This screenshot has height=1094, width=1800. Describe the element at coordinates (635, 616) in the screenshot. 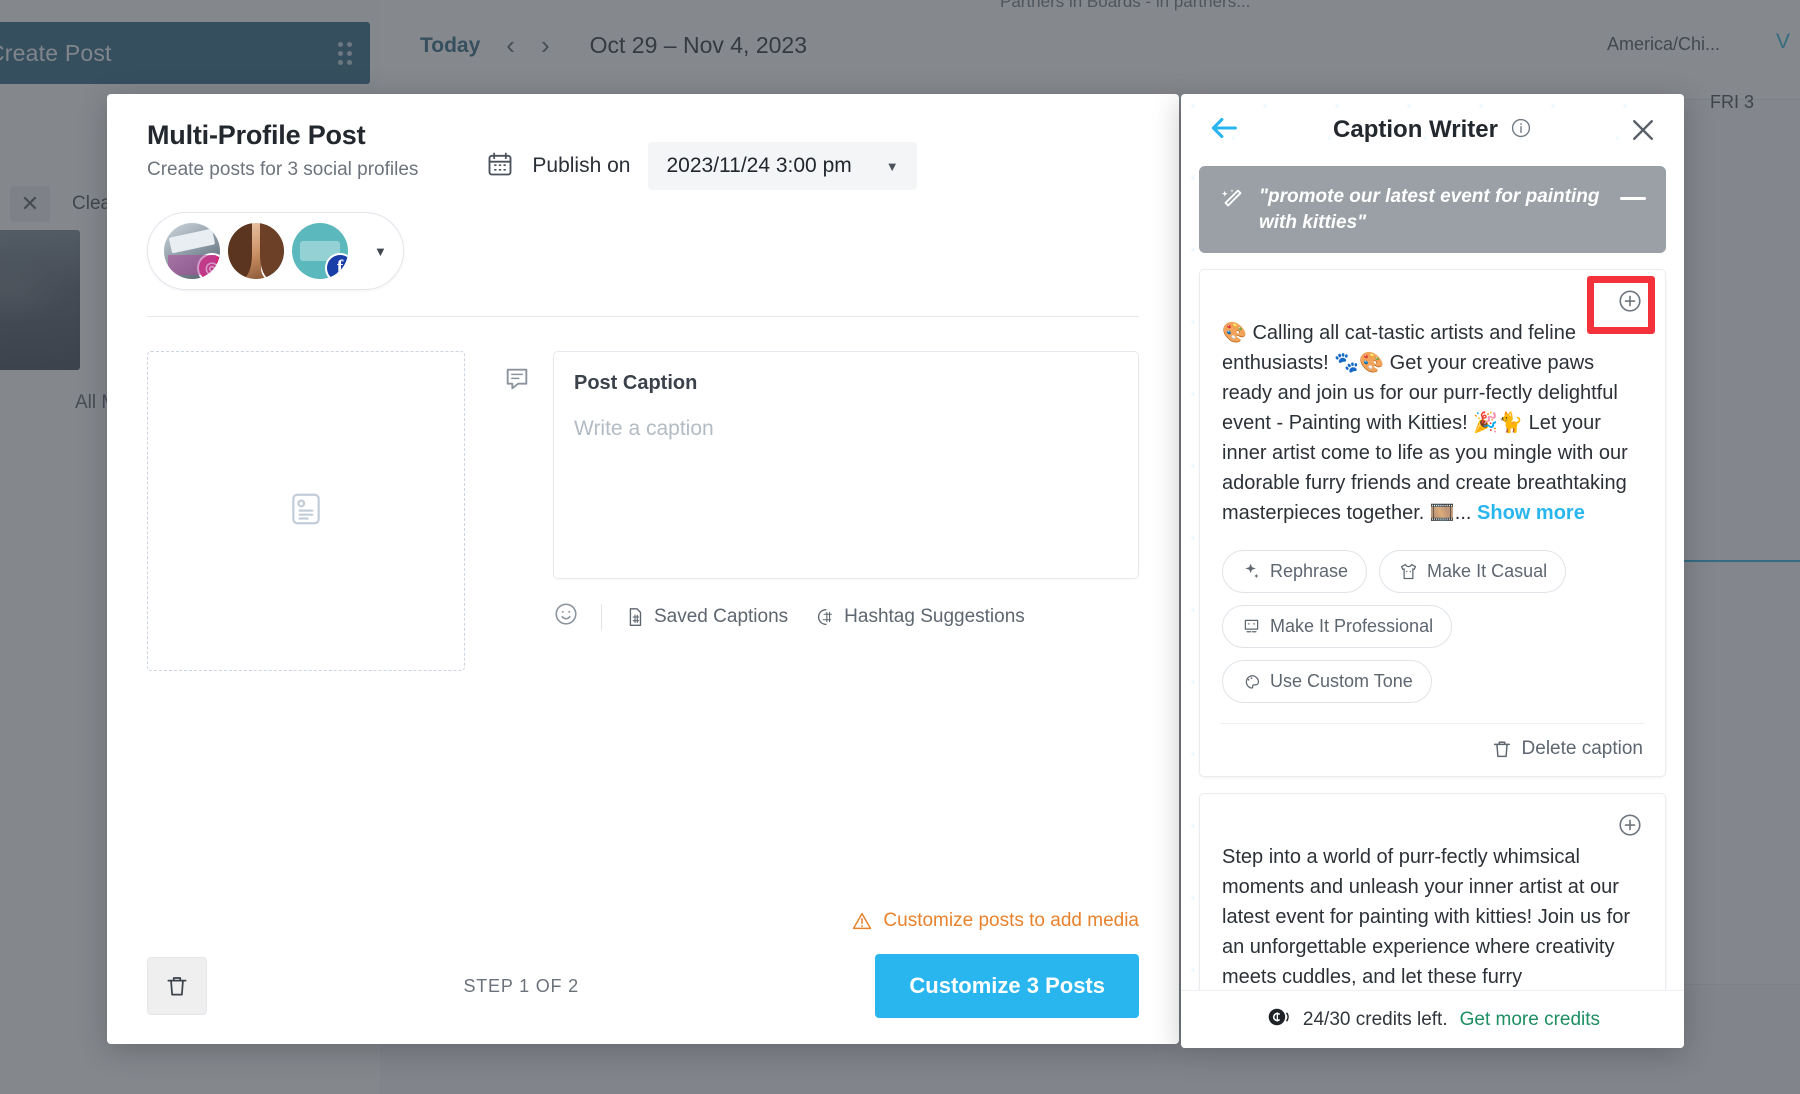

I see `saved-captions-icon` at that location.